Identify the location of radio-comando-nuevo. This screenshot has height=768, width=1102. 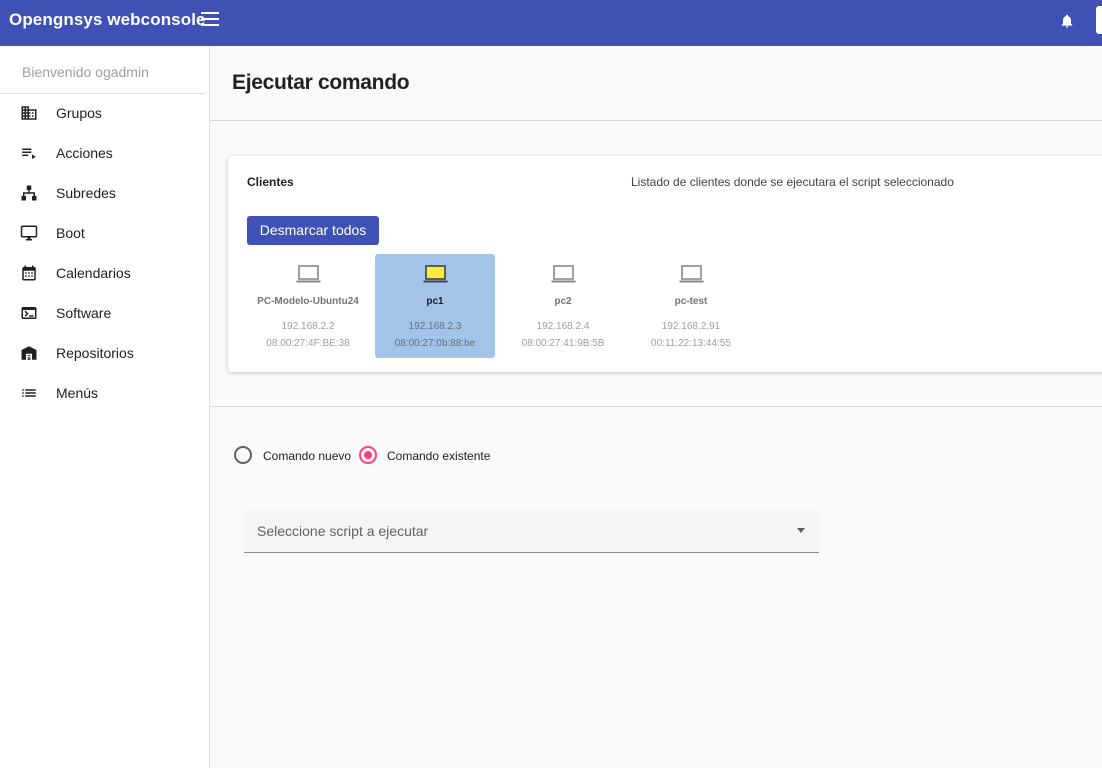
(243, 455).